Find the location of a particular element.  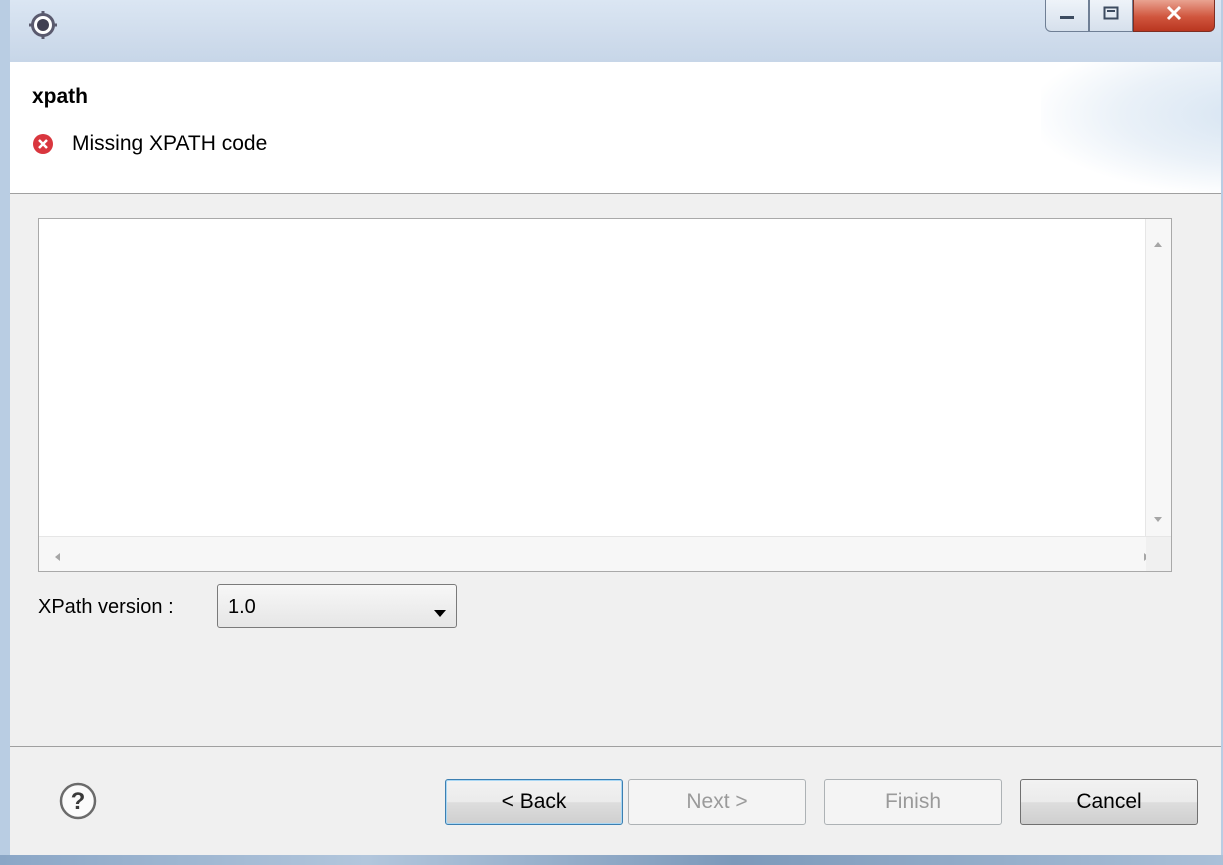

error-message: Missing XPATH code is located at coordinates (170, 143).